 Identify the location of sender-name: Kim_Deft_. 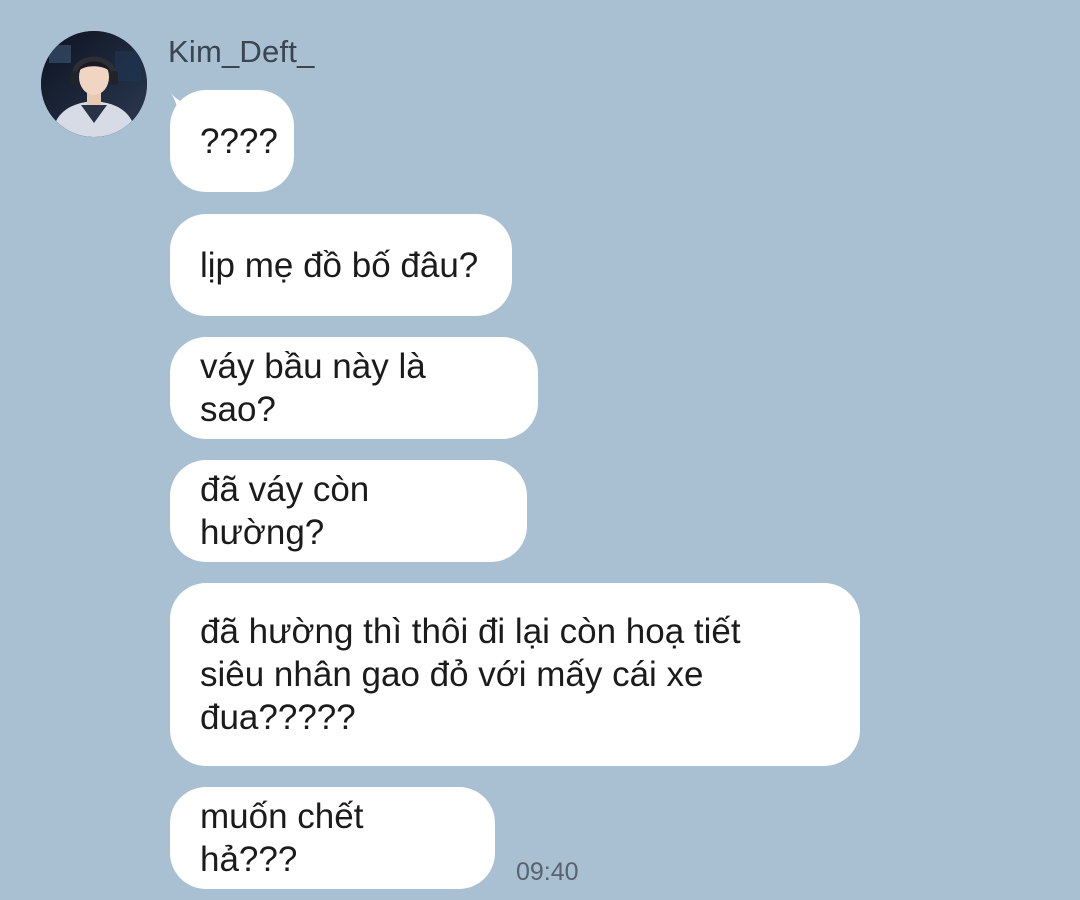
(241, 51).